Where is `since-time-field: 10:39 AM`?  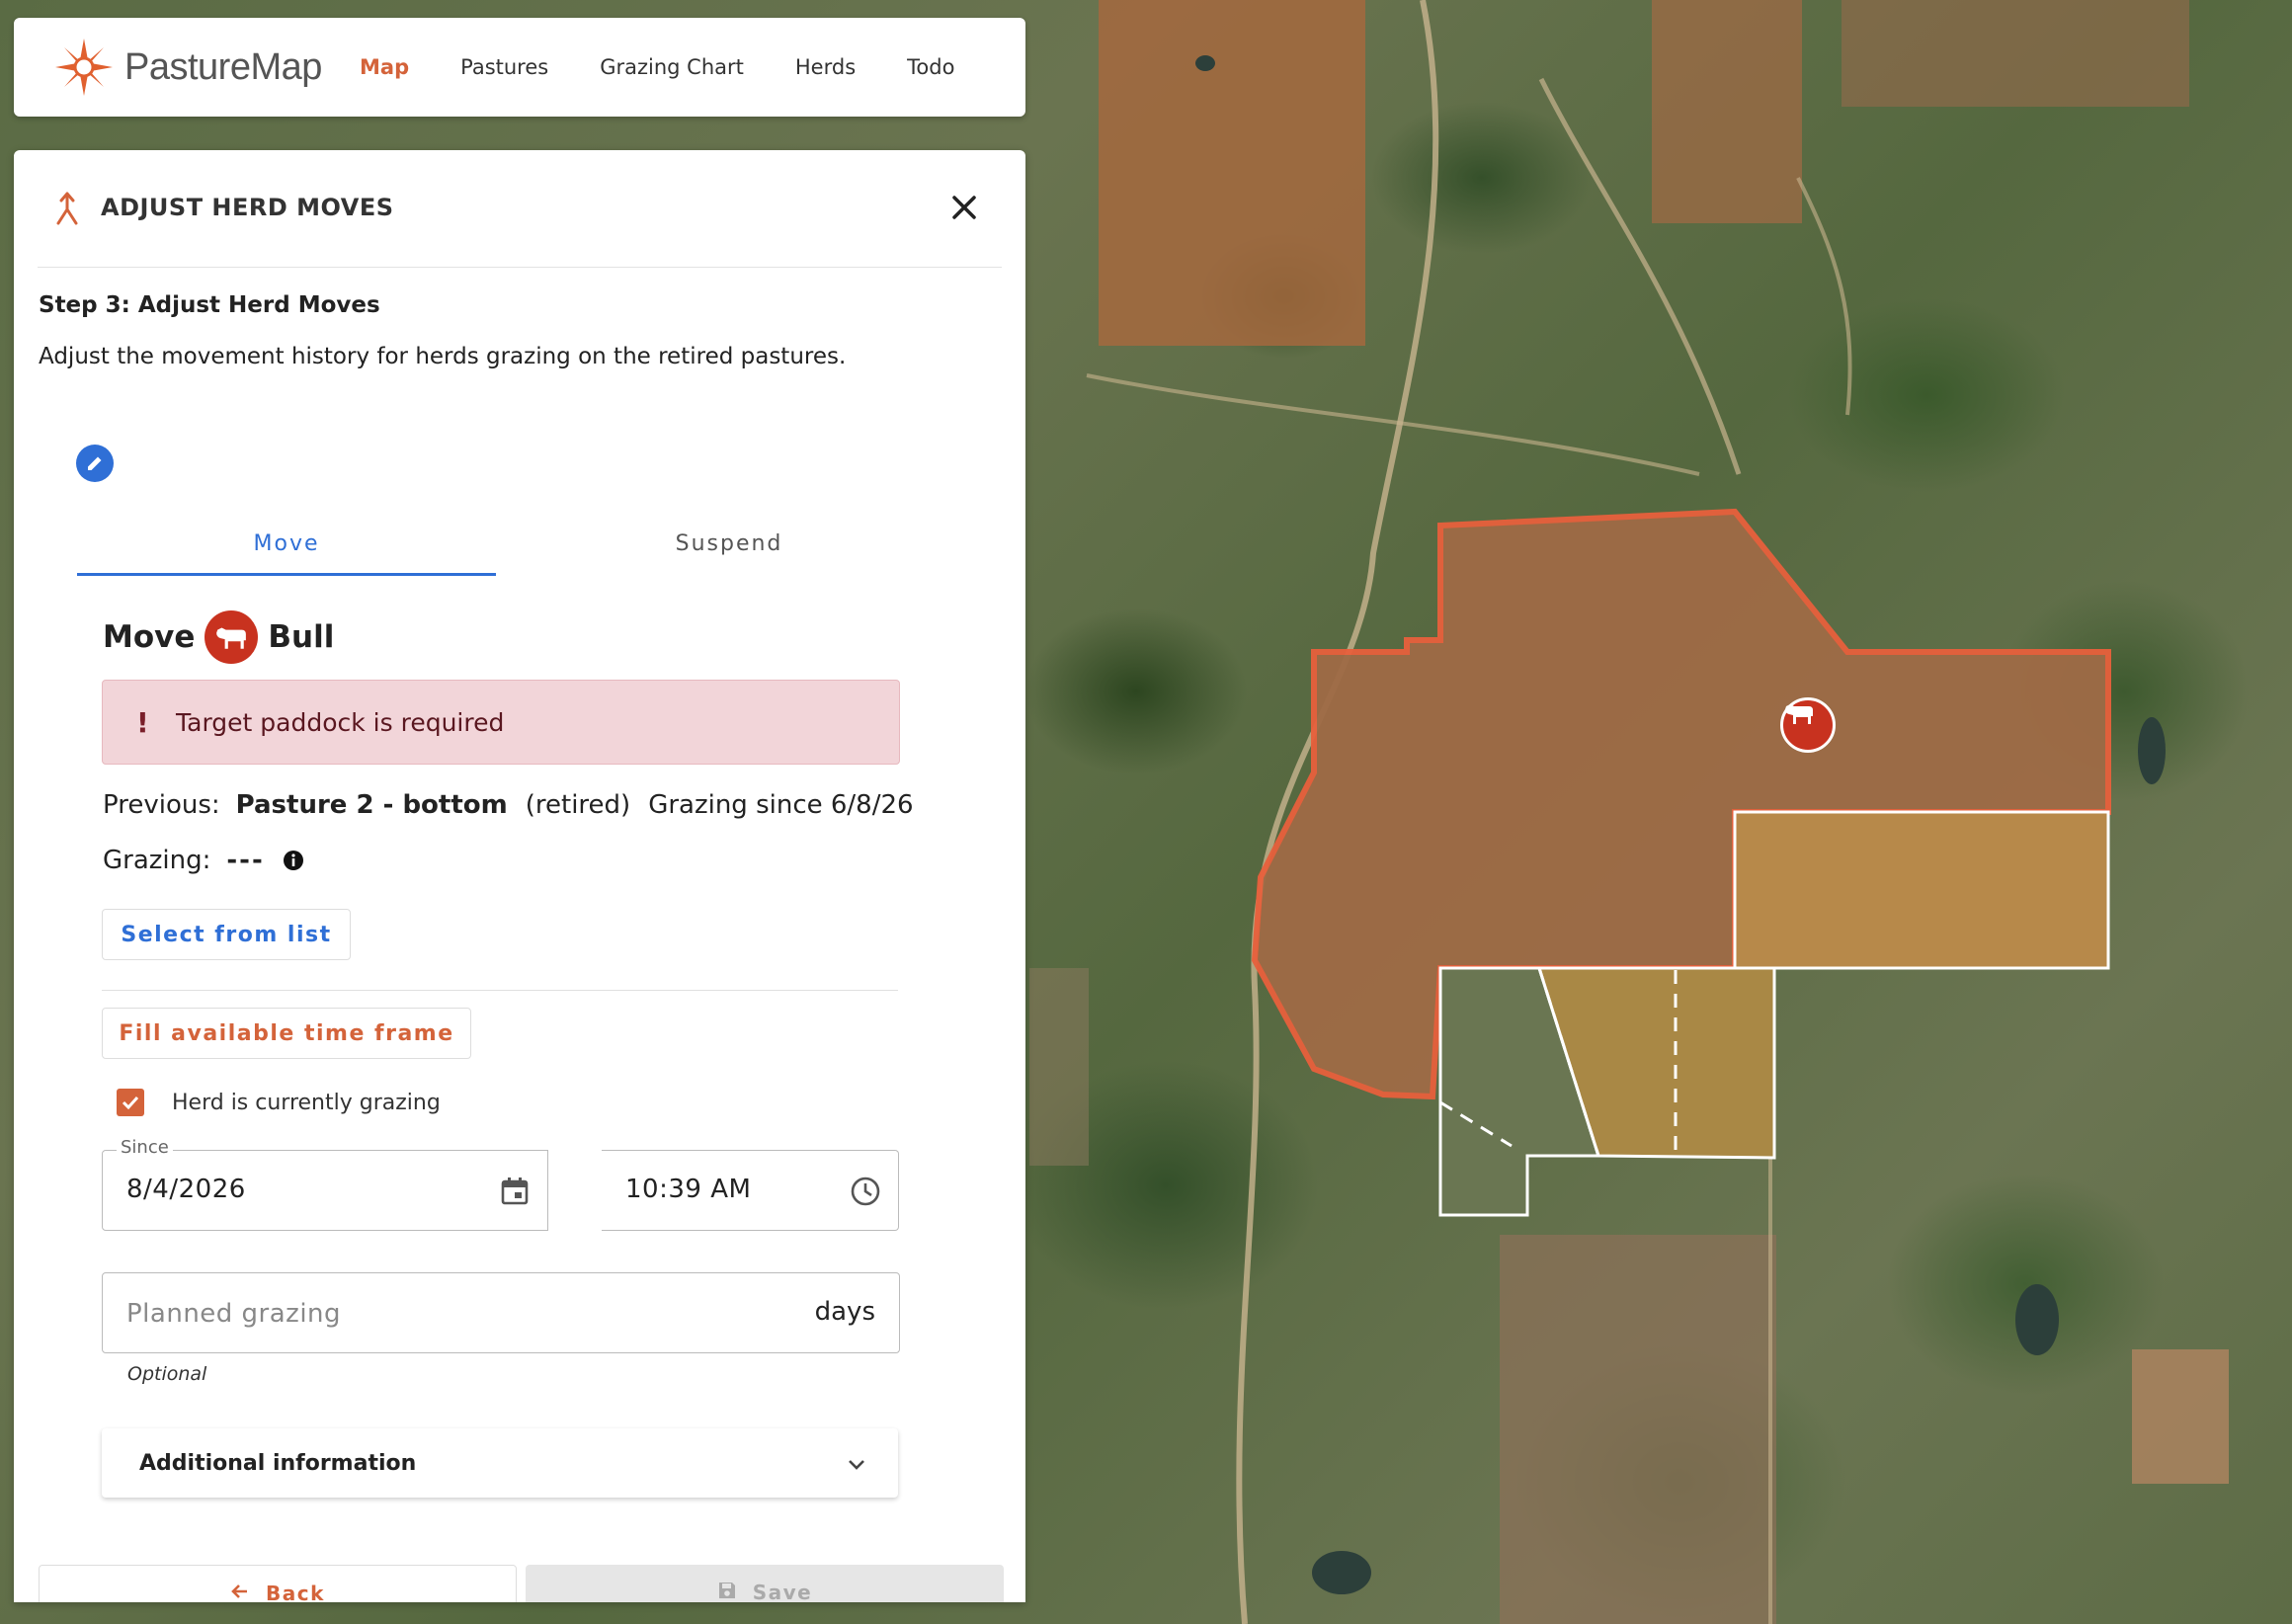
since-time-field: 10:39 AM is located at coordinates (751, 1190).